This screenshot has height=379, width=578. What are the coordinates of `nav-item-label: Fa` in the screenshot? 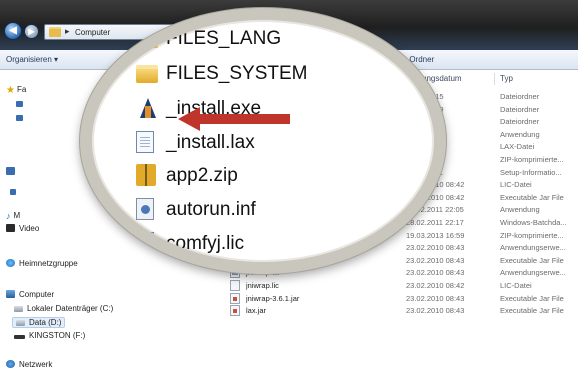 It's located at (21, 89).